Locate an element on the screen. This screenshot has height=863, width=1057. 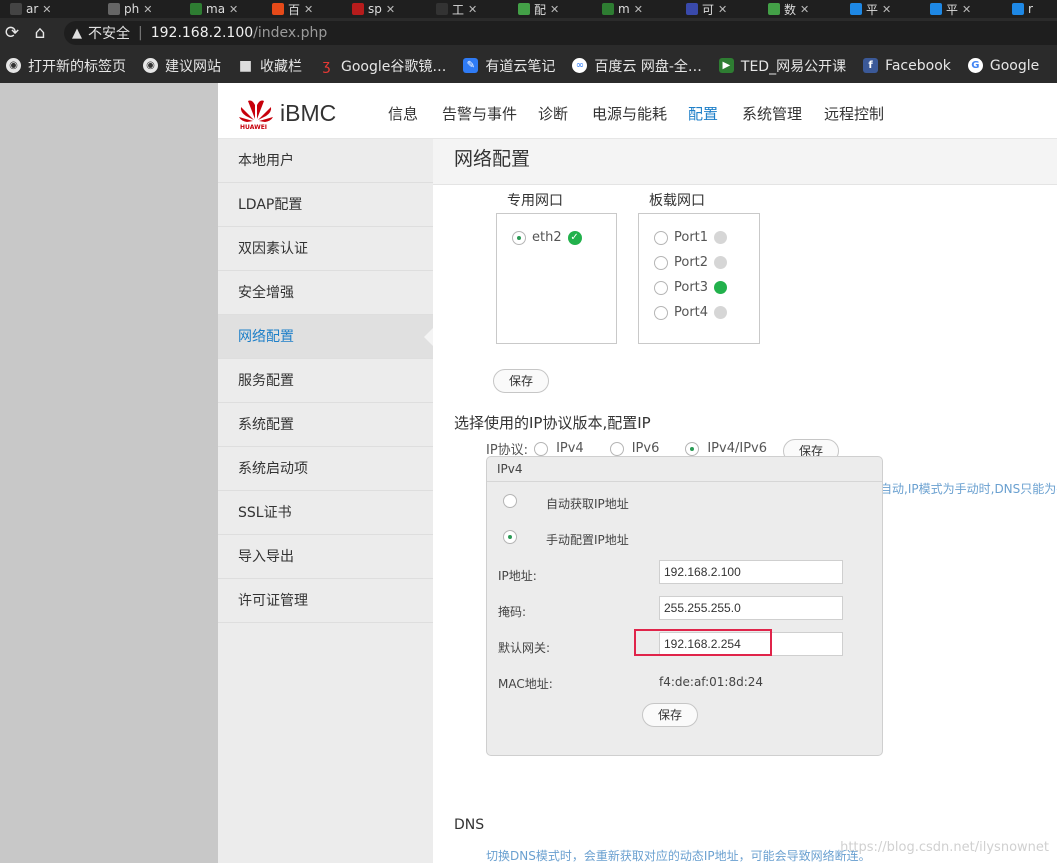
dns-section-title: DNS is located at coordinates (469, 825).